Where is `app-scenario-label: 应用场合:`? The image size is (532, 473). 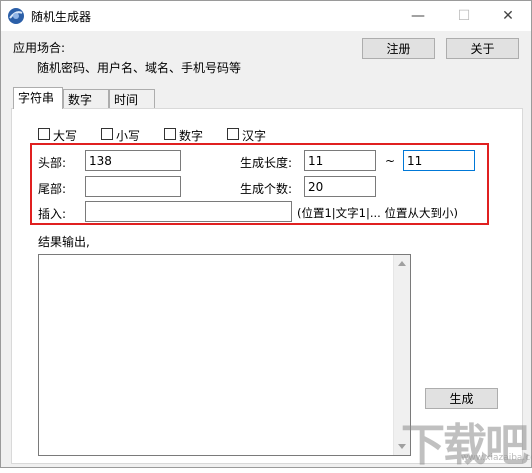
app-scenario-label: 应用场合: is located at coordinates (39, 48).